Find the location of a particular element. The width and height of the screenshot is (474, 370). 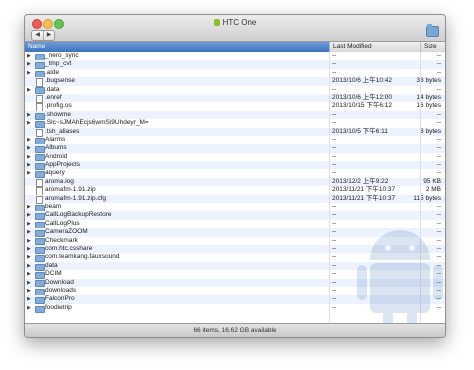

window-title: HTC One is located at coordinates (235, 22).